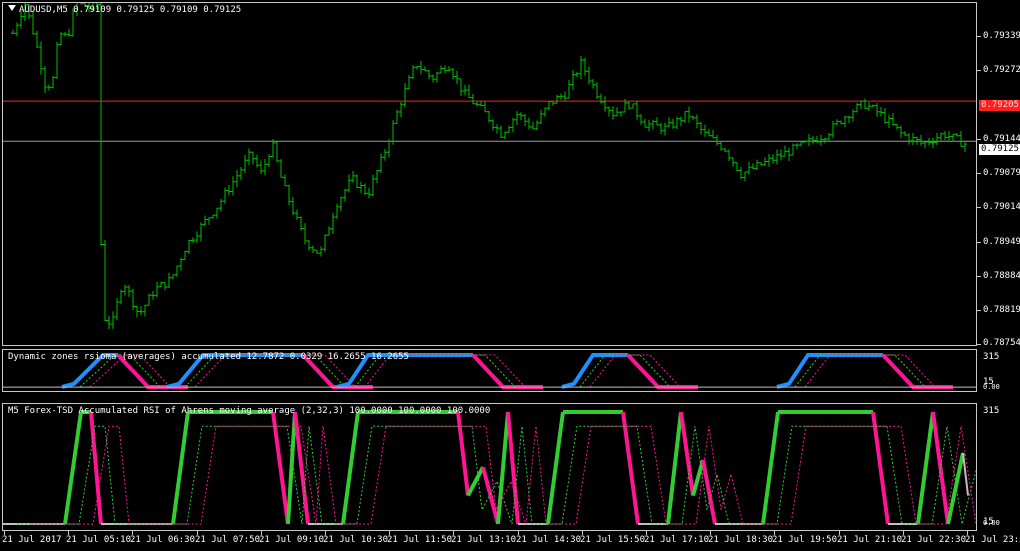 The image size is (1020, 551). I want to click on indicator1-axis-label: 0.00, so click(991, 387).